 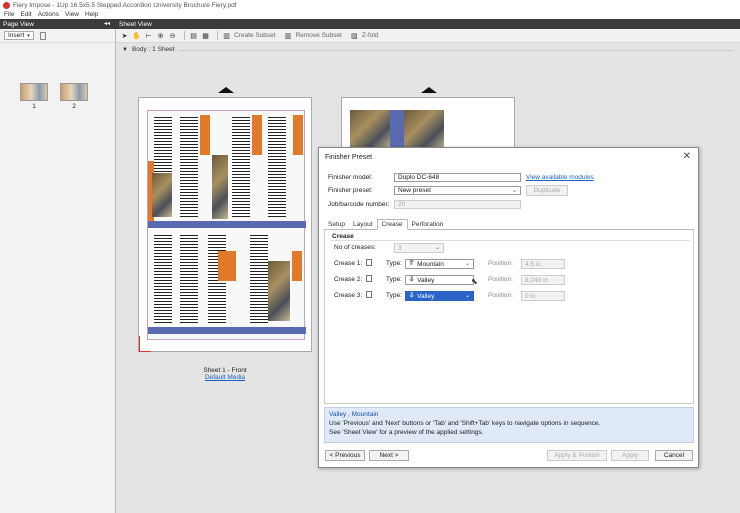 What do you see at coordinates (336, 224) in the screenshot?
I see `tab-setup: Setup` at bounding box center [336, 224].